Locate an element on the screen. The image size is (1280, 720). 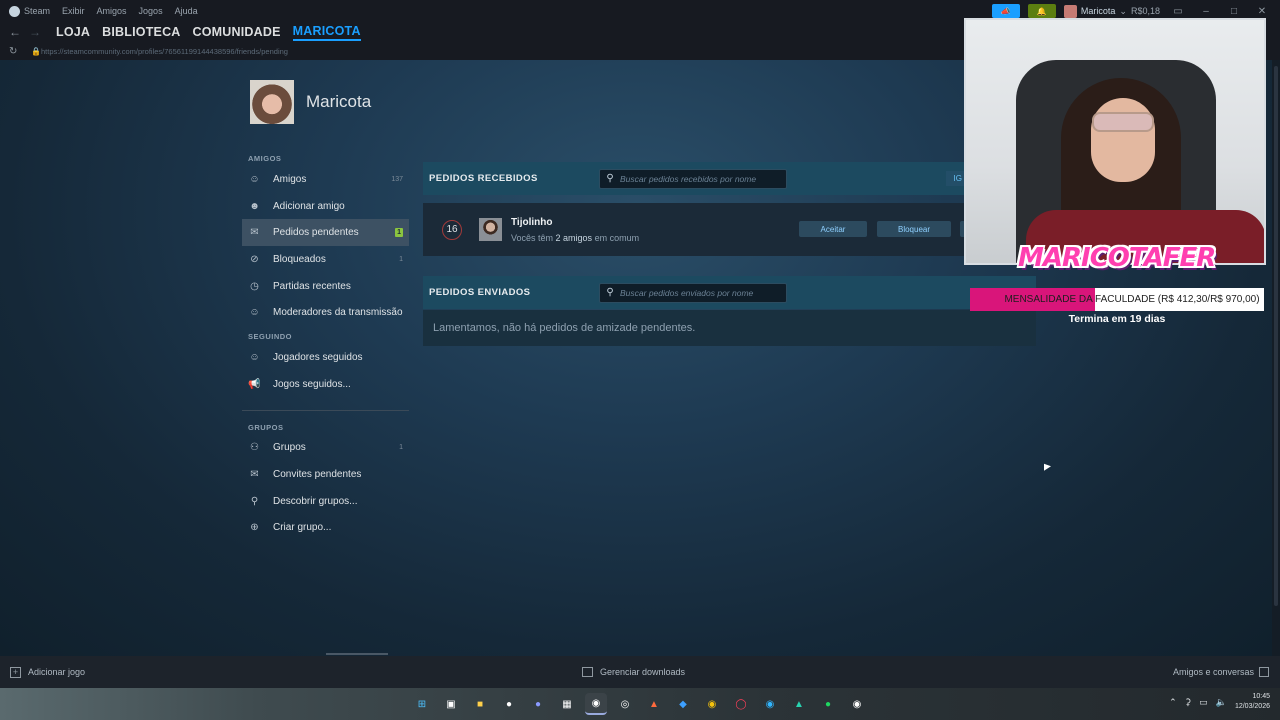
chrome-icon: ◉ is located at coordinates (712, 704).